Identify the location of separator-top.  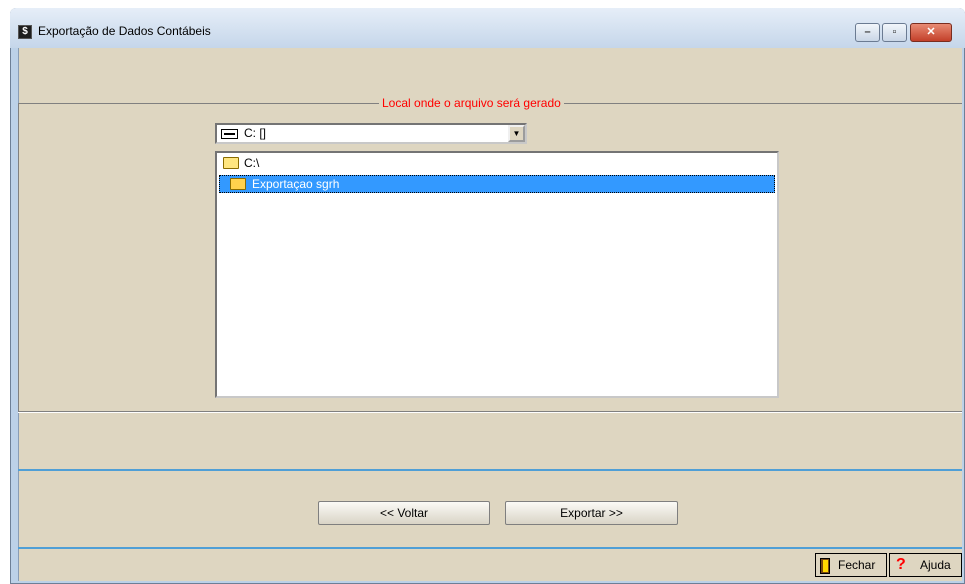
(490, 470).